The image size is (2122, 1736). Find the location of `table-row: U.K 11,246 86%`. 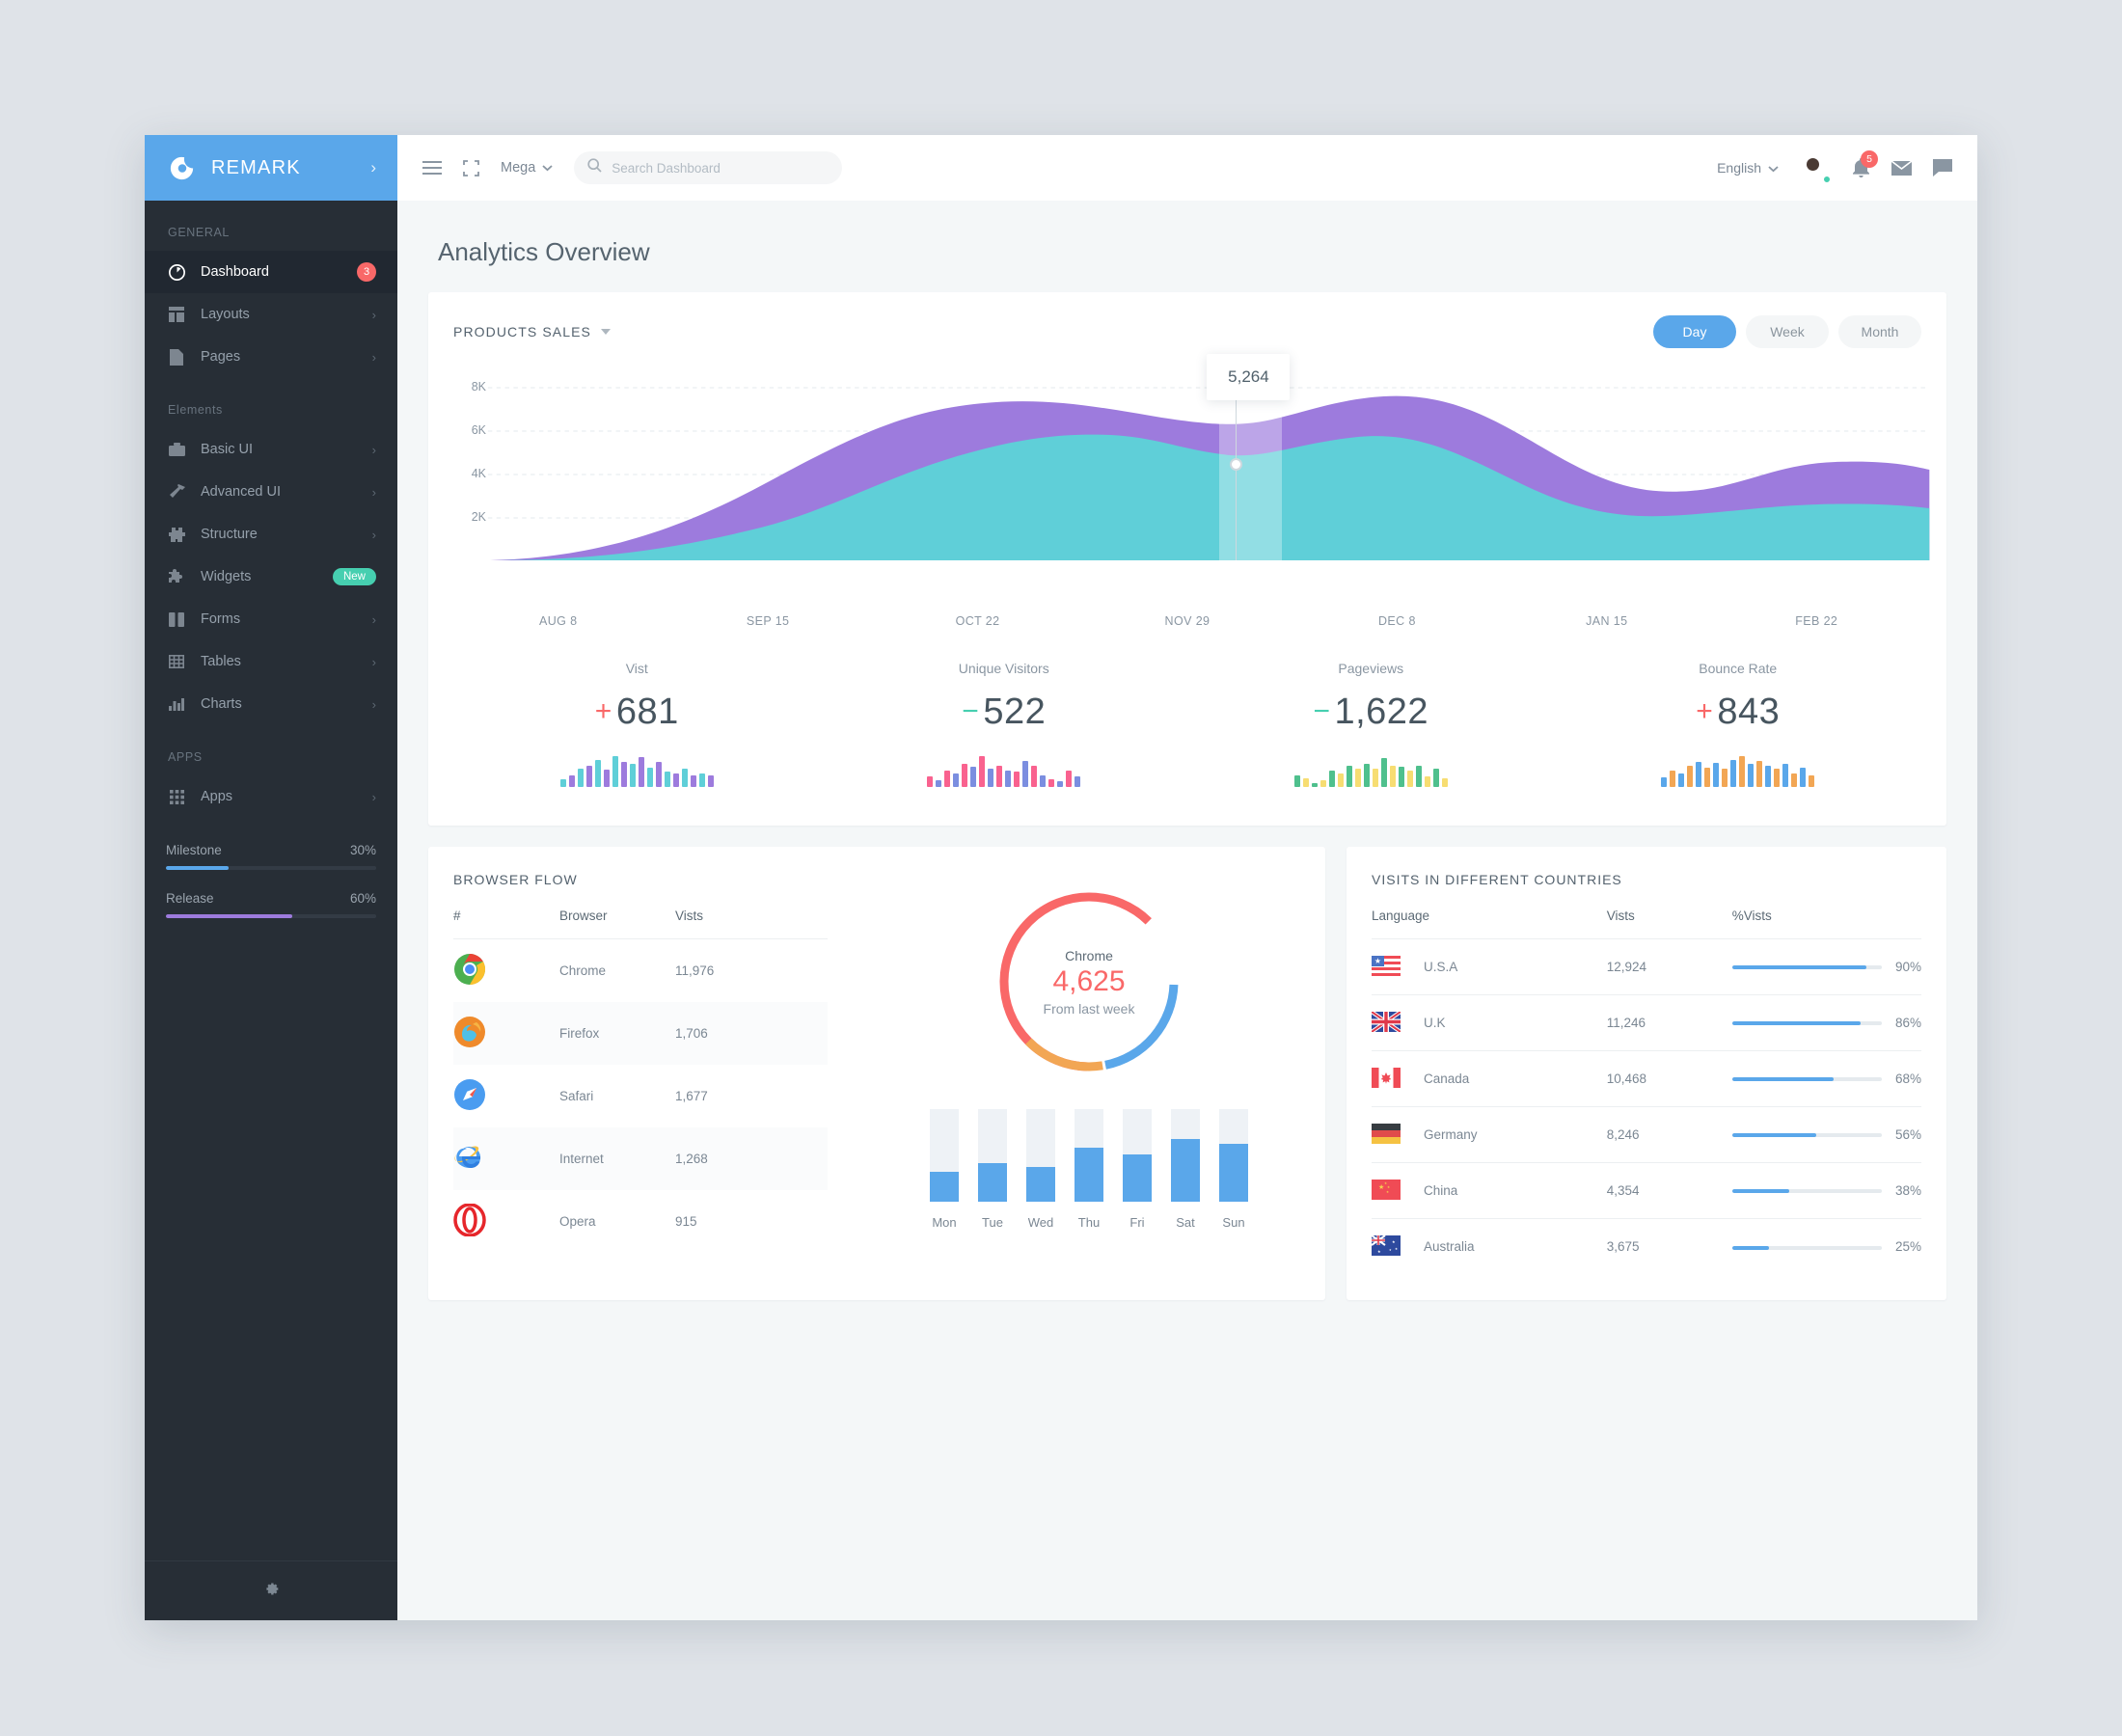

table-row: U.K 11,246 86% is located at coordinates (1646, 1022).